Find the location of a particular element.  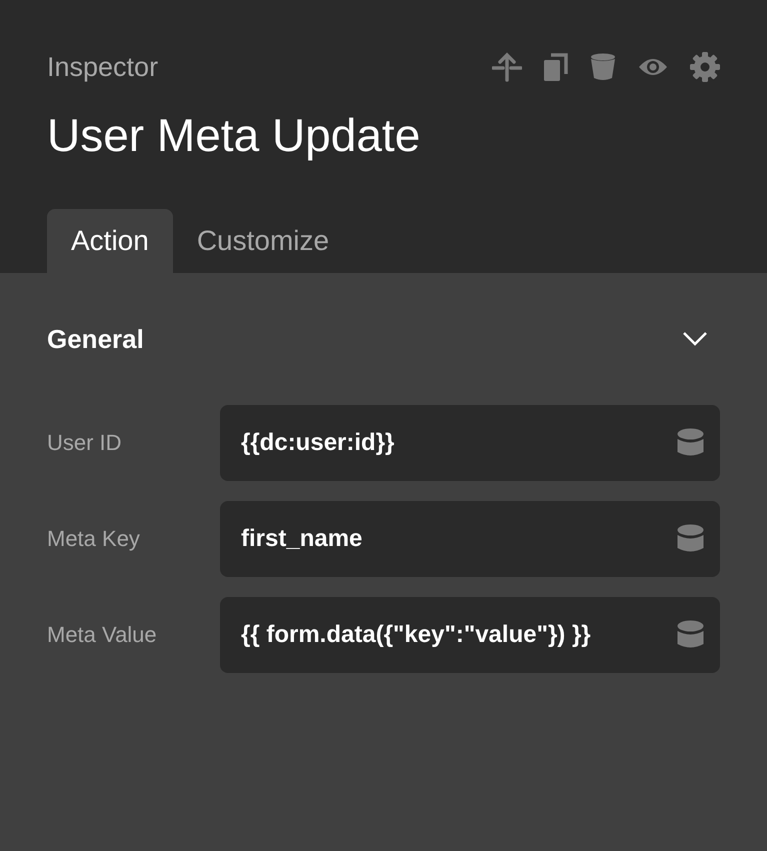

settings-icon is located at coordinates (705, 67).